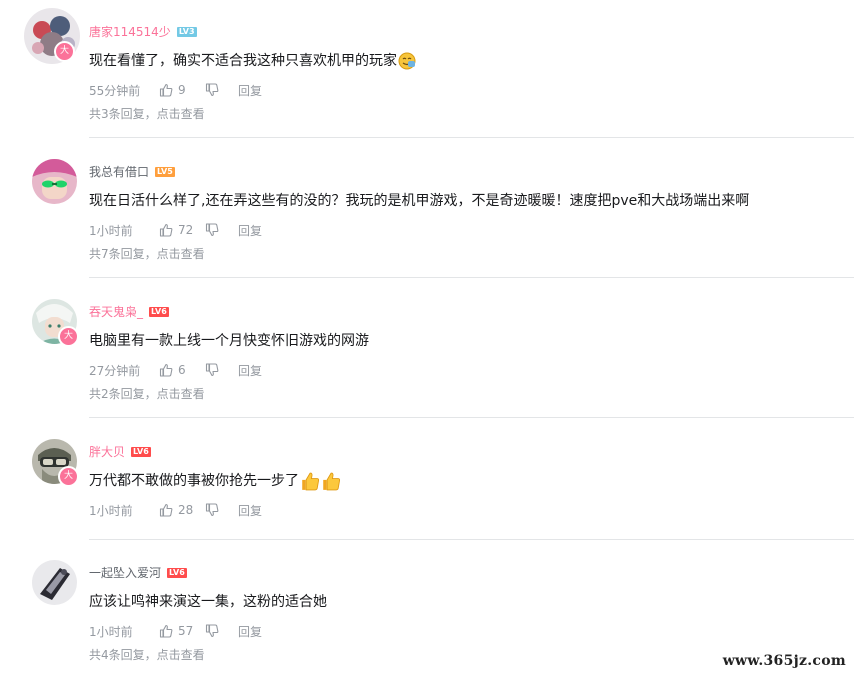 This screenshot has width=854, height=679. I want to click on comment-meta: 27分钟前 6 回复, so click(175, 370).